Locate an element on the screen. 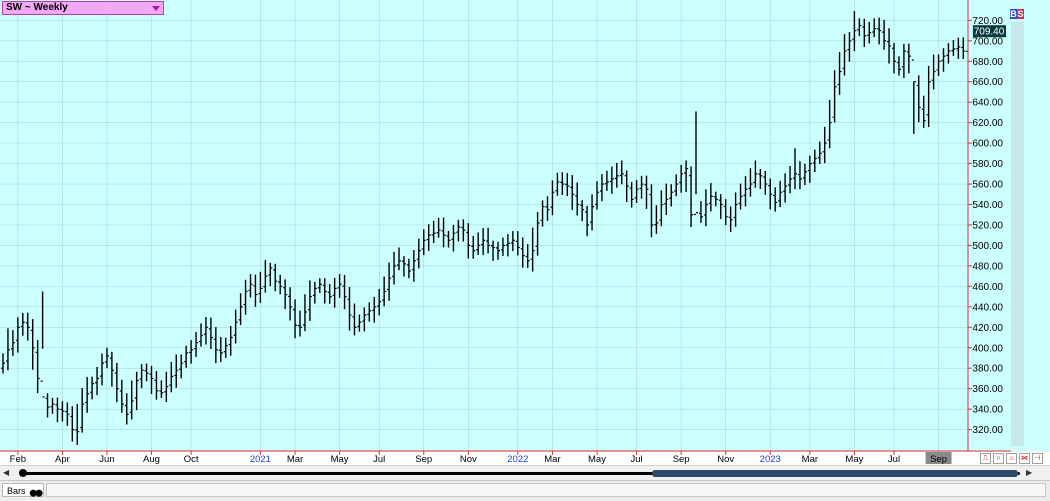 The height and width of the screenshot is (501, 1050). x-tick-label: Apr is located at coordinates (62, 459).